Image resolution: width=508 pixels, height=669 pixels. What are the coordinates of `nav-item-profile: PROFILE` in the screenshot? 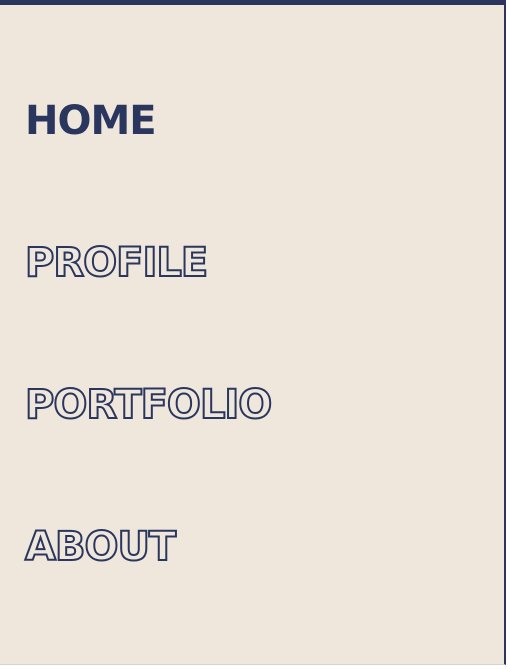 It's located at (116, 263).